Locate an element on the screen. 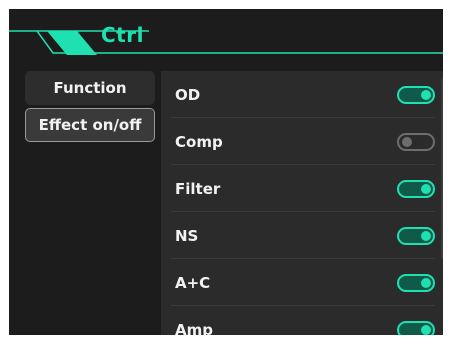  list-item: Filter is located at coordinates (301, 188).